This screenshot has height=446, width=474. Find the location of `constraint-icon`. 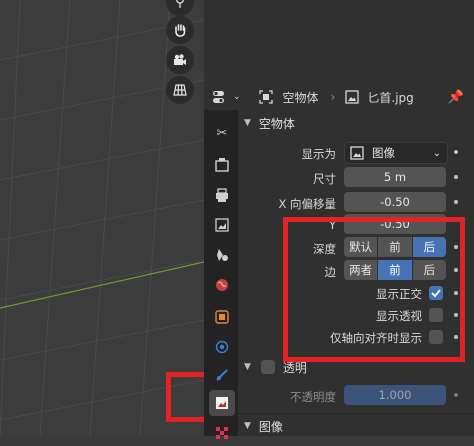

constraint-icon is located at coordinates (222, 375).